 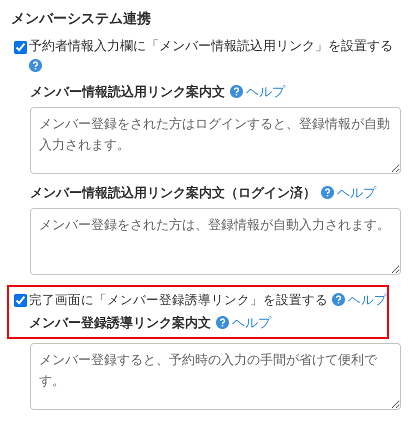 I want to click on text-area: メンバー登録をされた方はログインすると、登録情報が自動入力されます。, so click(x=215, y=140).